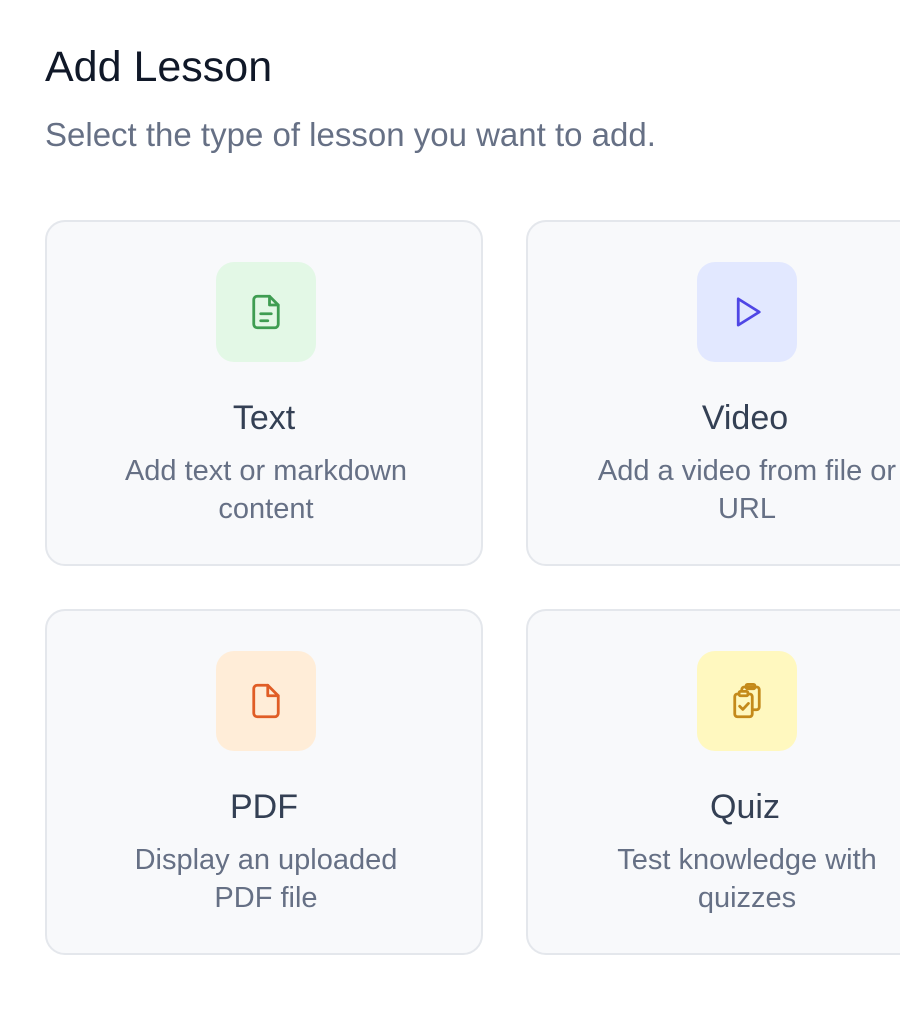 The width and height of the screenshot is (900, 1028). What do you see at coordinates (266, 898) in the screenshot?
I see `description-line: PDF file` at bounding box center [266, 898].